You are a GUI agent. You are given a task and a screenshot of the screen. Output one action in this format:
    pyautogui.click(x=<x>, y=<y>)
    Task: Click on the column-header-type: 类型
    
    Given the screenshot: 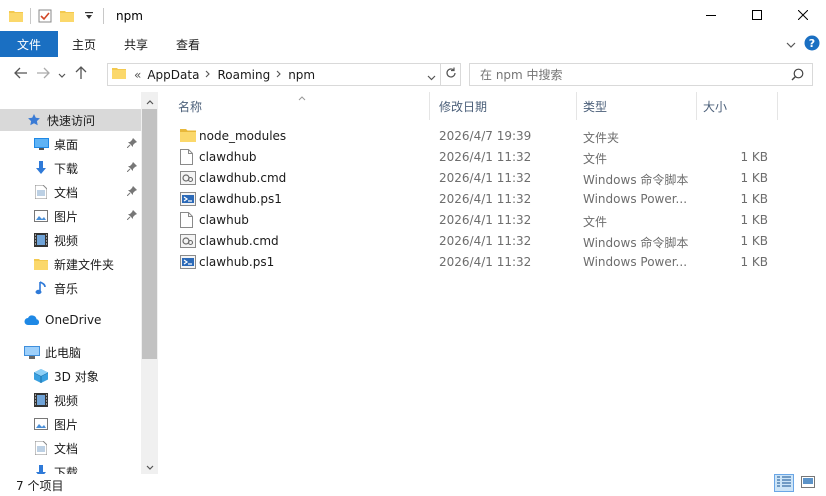 What is the action you would take?
    pyautogui.click(x=595, y=106)
    